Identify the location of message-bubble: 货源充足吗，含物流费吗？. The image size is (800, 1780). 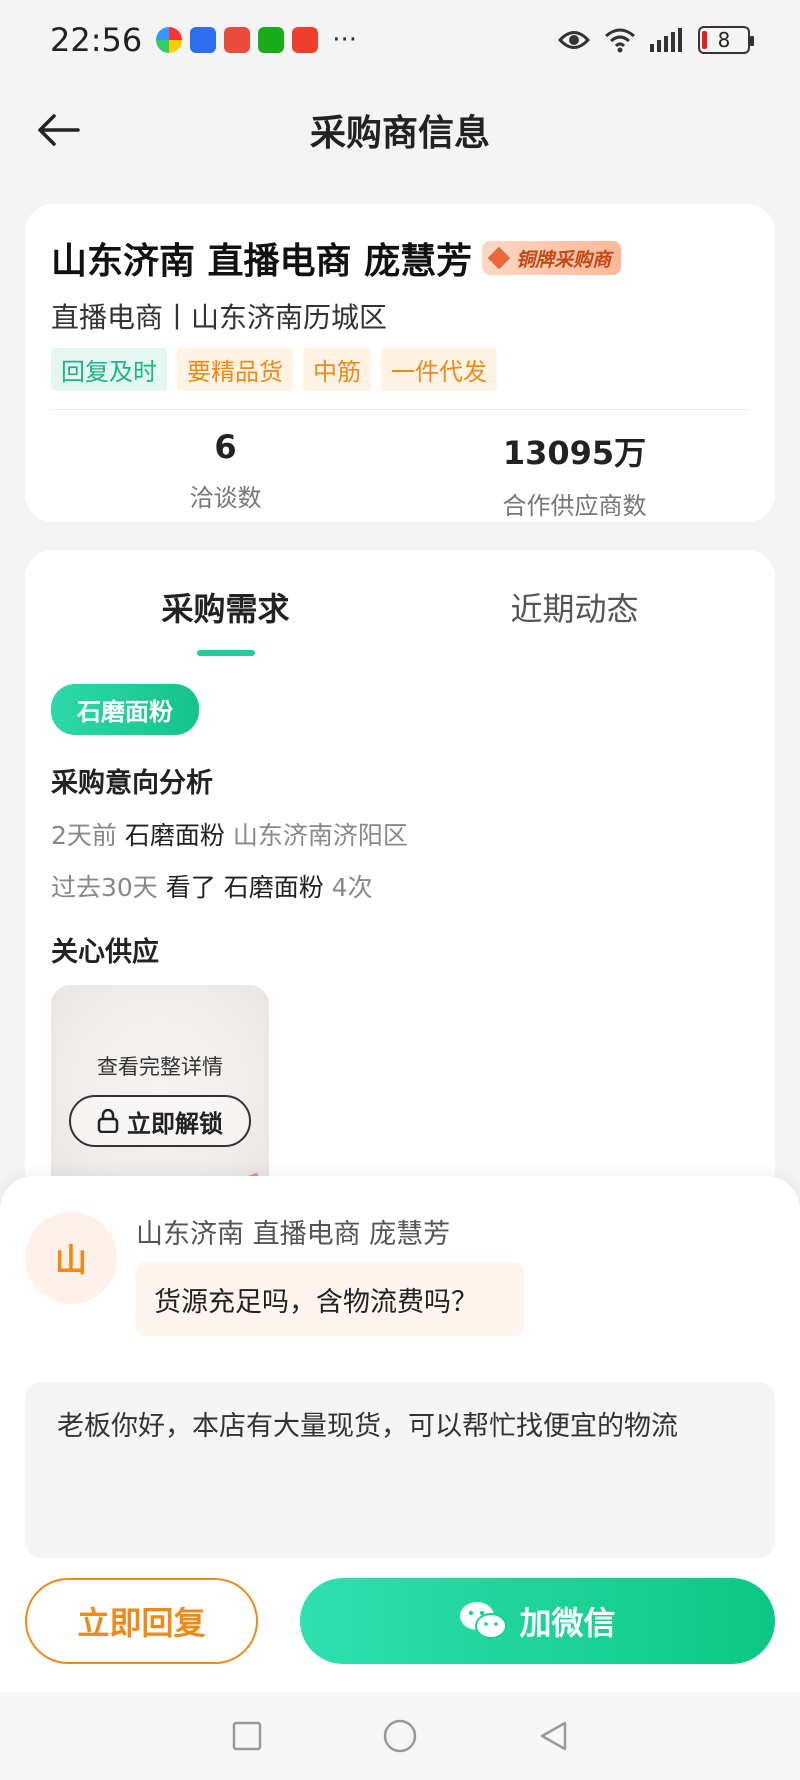
(330, 1299).